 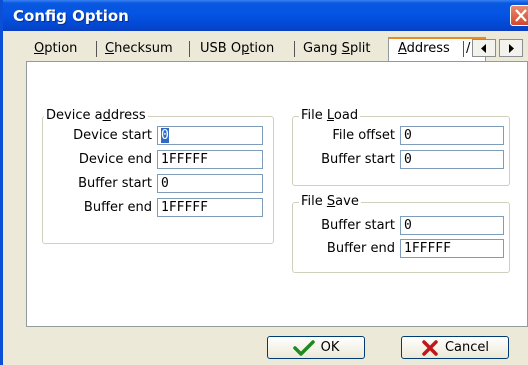 I want to click on arrow-right-icon, so click(x=511, y=48).